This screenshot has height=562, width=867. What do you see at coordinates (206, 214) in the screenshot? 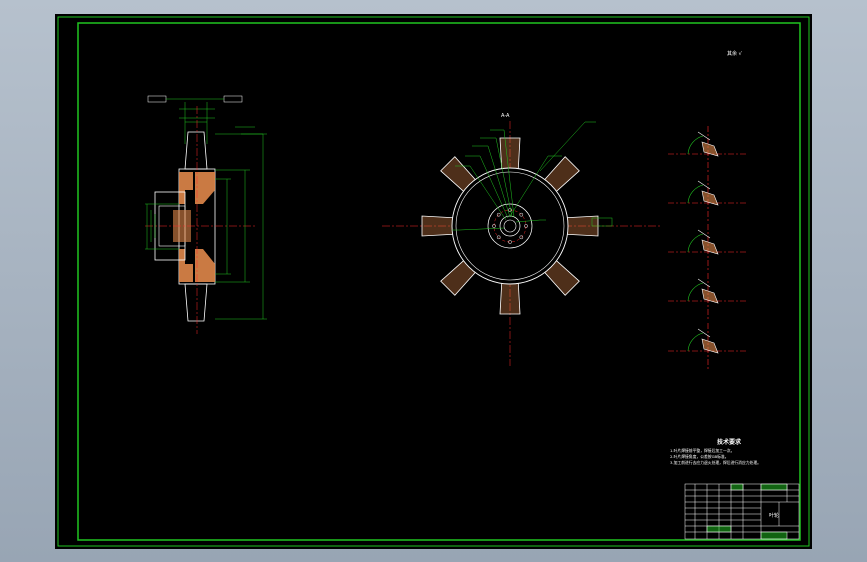
I see `side-section-view` at bounding box center [206, 214].